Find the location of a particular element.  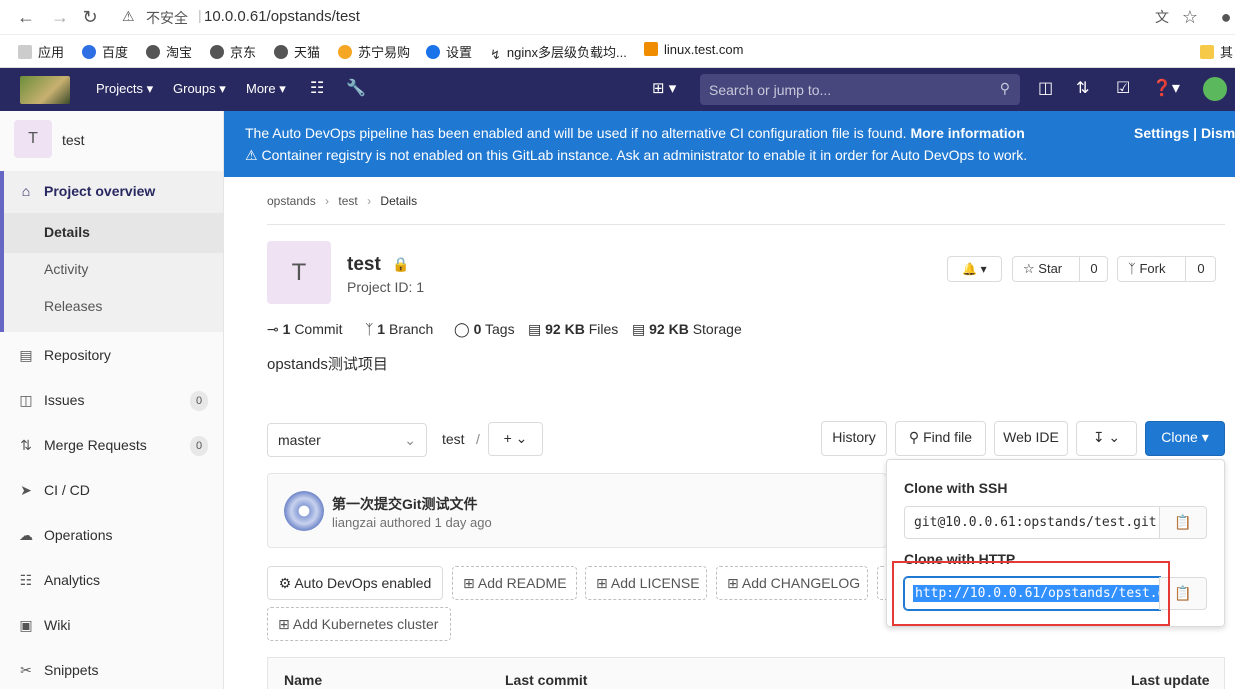

bookmark-taobao: 淘宝 is located at coordinates (169, 51).